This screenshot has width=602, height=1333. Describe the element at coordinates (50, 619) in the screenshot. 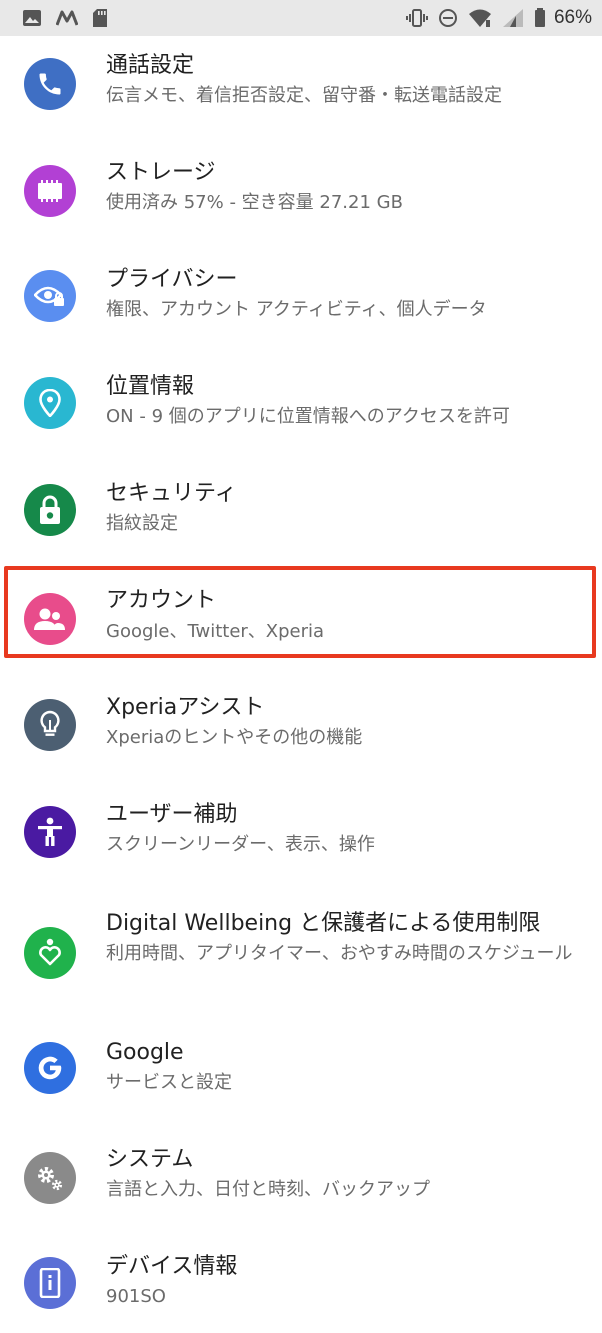

I see `account-icon` at that location.